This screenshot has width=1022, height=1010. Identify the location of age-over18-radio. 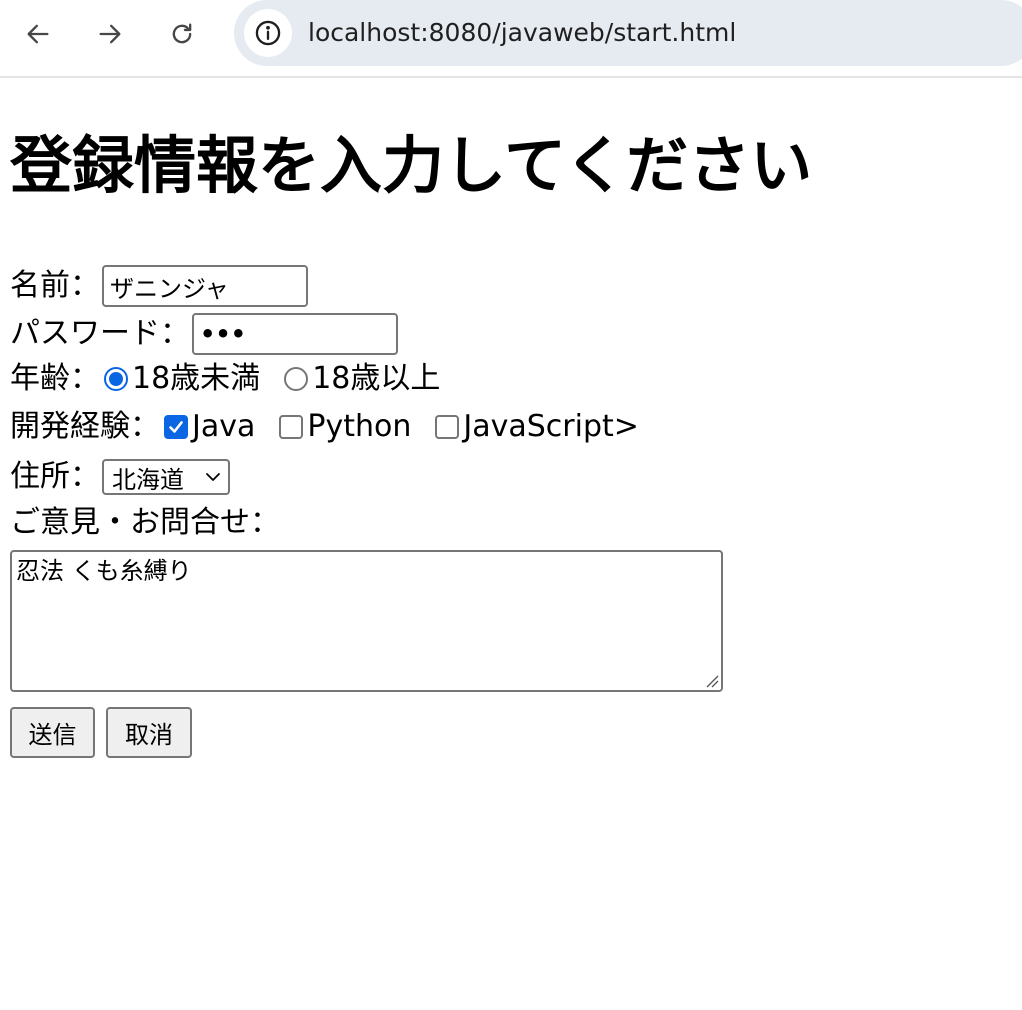
(296, 379).